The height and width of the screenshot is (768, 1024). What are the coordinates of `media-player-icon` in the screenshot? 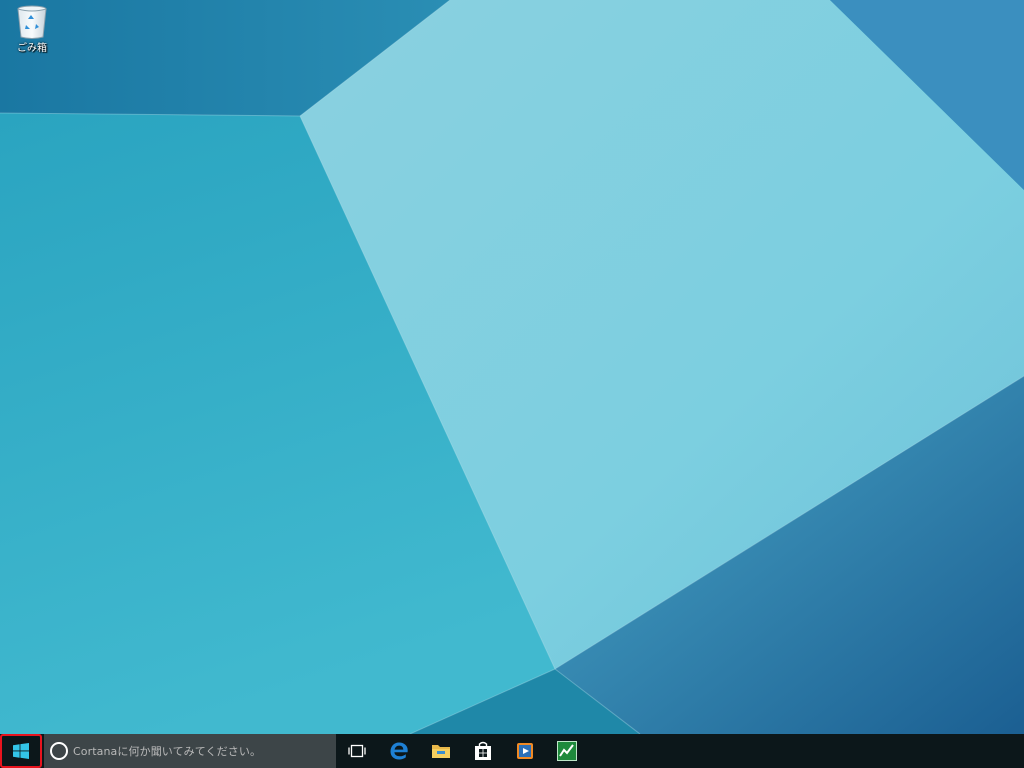 It's located at (525, 751).